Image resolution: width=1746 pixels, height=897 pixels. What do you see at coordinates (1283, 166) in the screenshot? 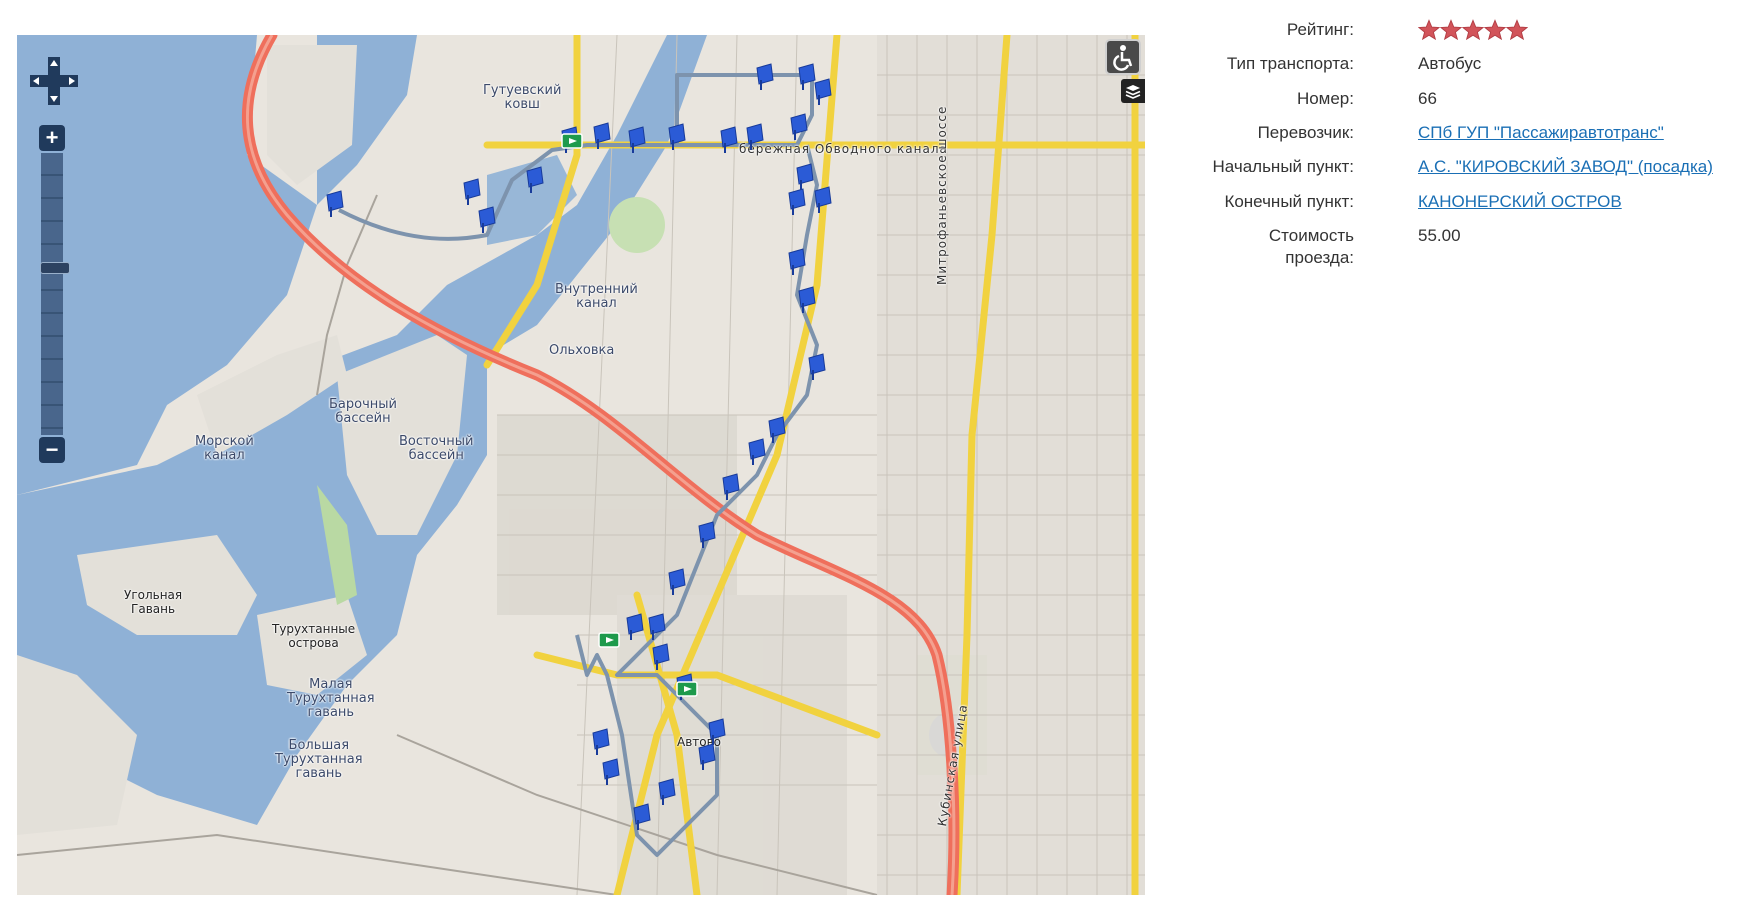
I see `start-point-label: Начальный пункт:` at bounding box center [1283, 166].